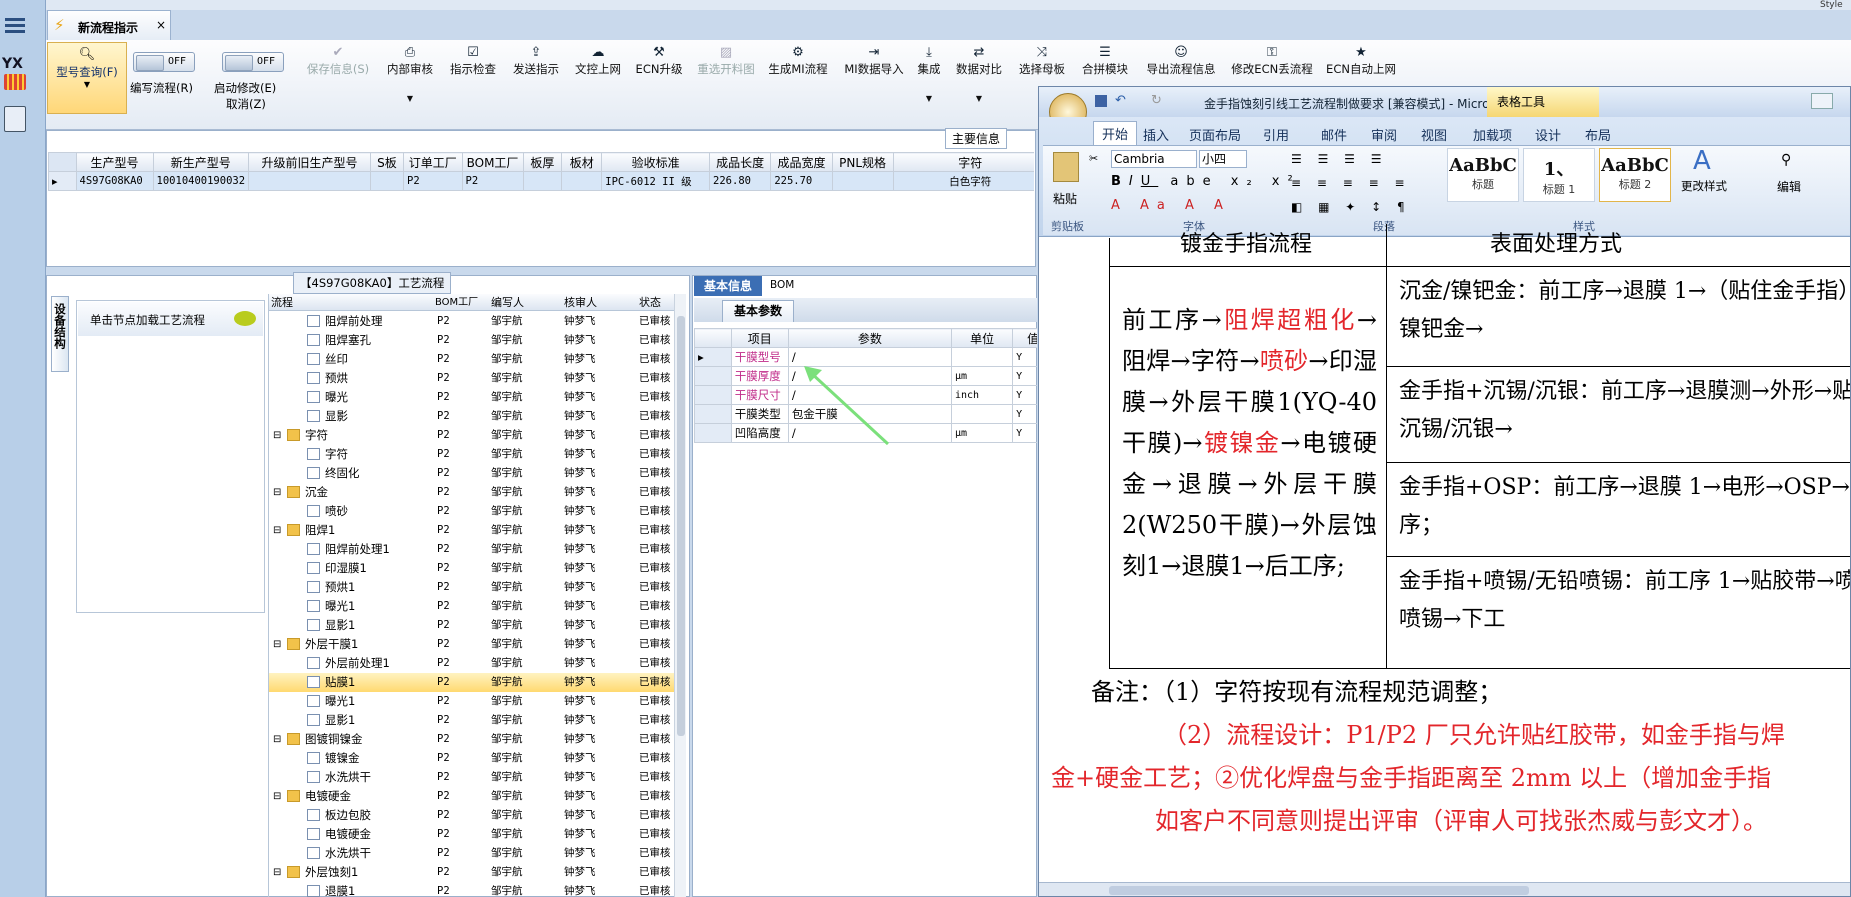  What do you see at coordinates (471, 435) in the screenshot?
I see `tree-row: ⊟ 字符 P2 邹宇航 钟梦飞 已审核` at bounding box center [471, 435].